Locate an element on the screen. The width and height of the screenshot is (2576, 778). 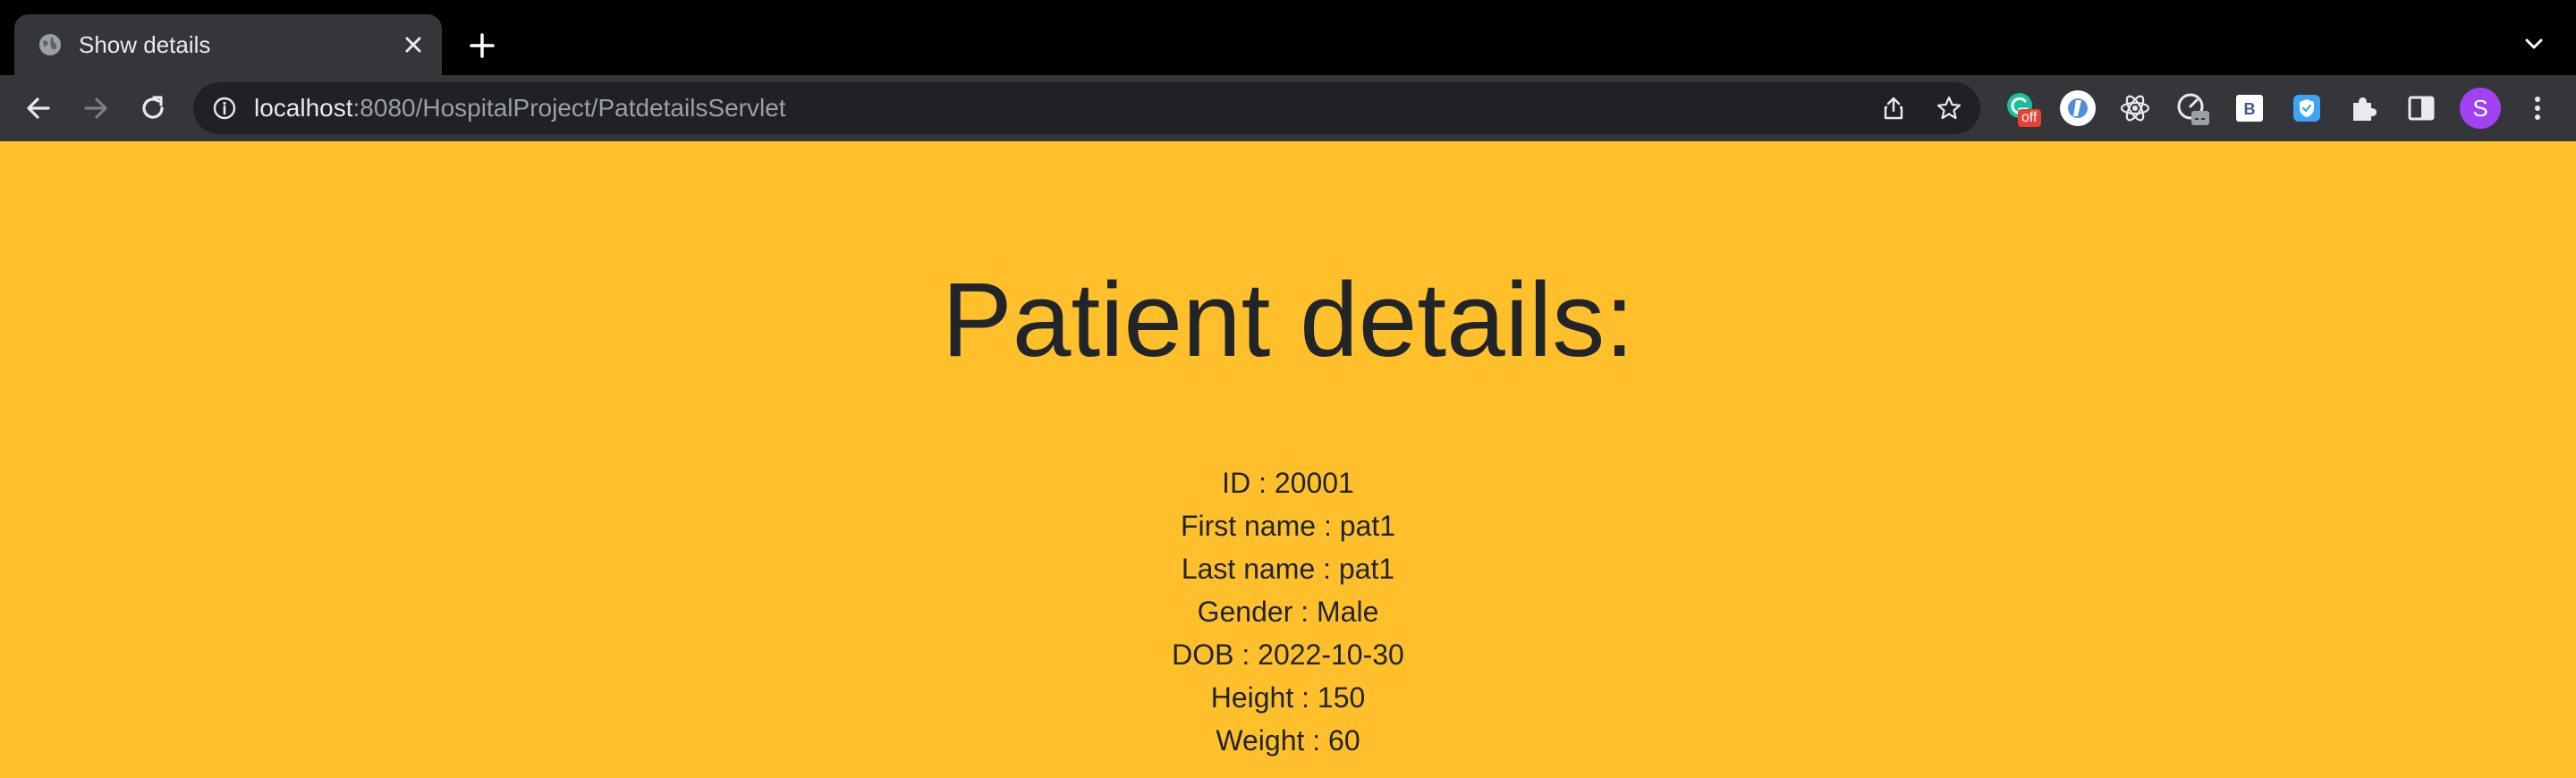
detail-line: First name : pat1 is located at coordinates (1288, 526).